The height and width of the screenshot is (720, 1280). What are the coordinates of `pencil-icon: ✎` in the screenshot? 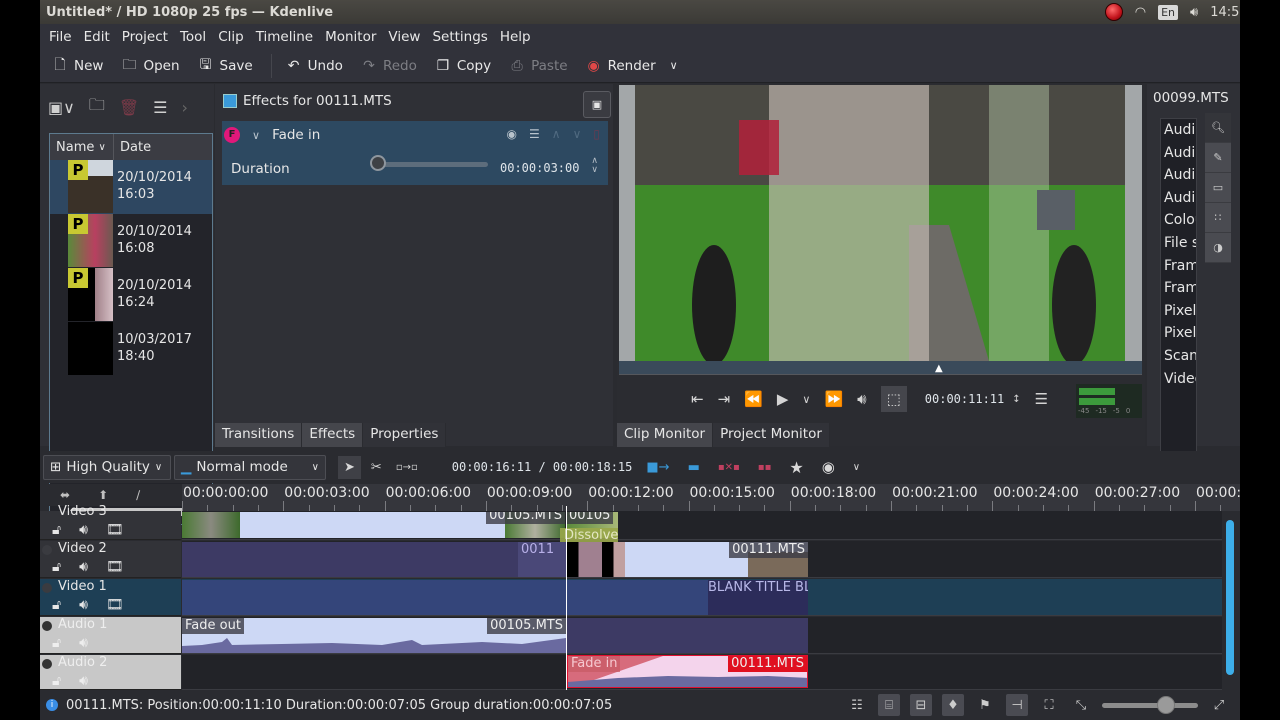 It's located at (1218, 158).